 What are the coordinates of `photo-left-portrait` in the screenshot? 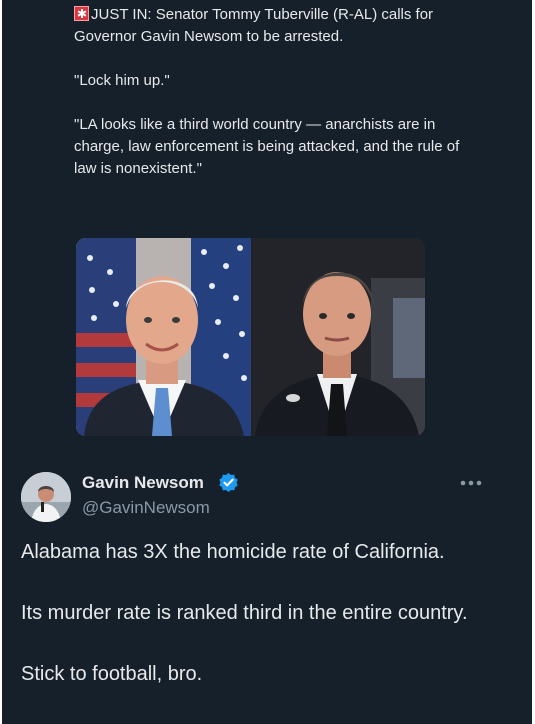 It's located at (163, 337).